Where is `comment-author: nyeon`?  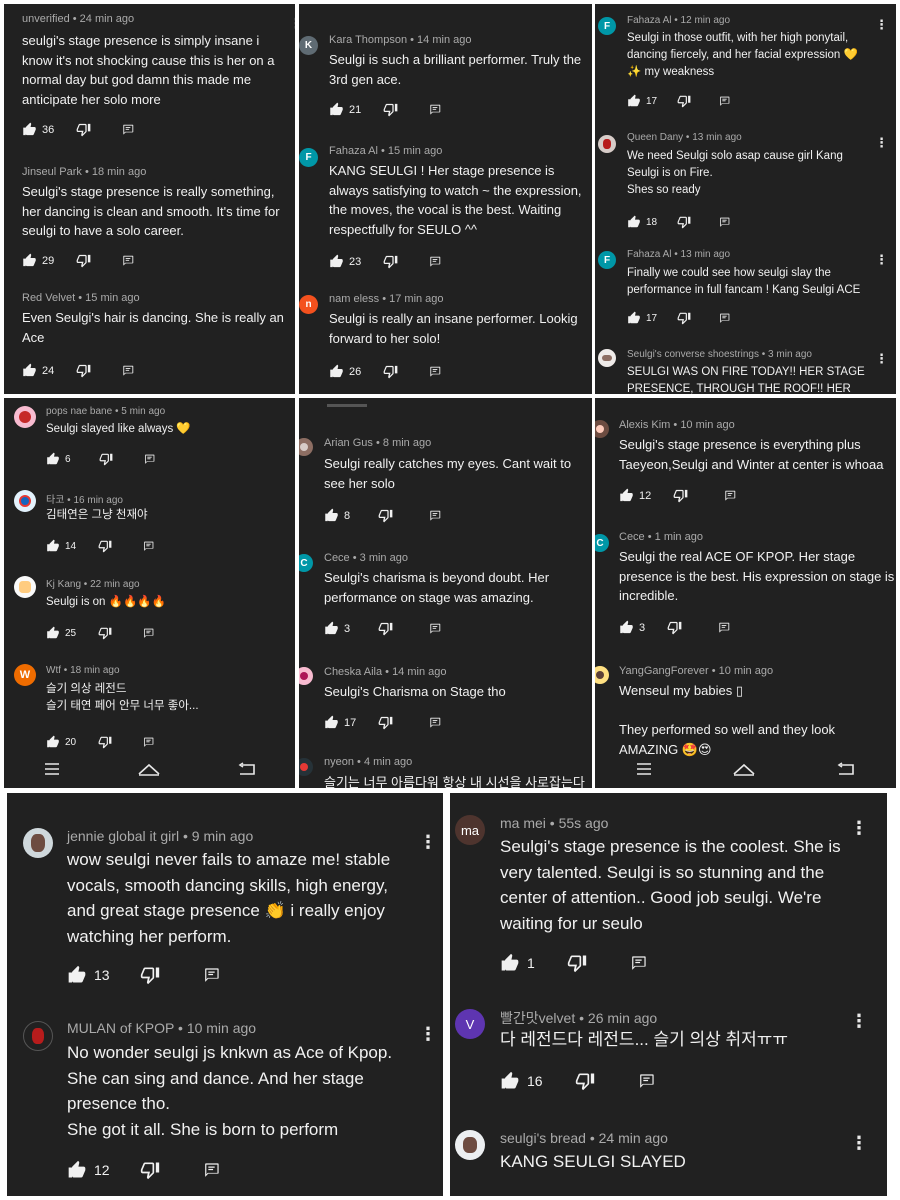
comment-author: nyeon is located at coordinates (339, 762).